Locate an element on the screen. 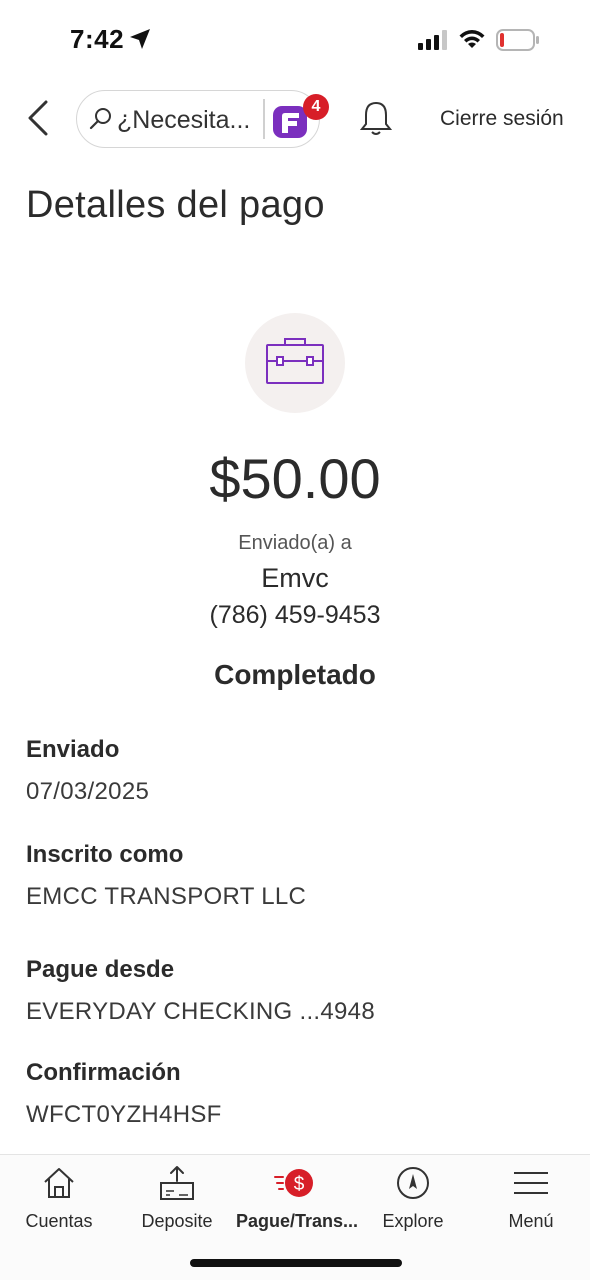 The height and width of the screenshot is (1280, 590). search-icon is located at coordinates (100, 119).